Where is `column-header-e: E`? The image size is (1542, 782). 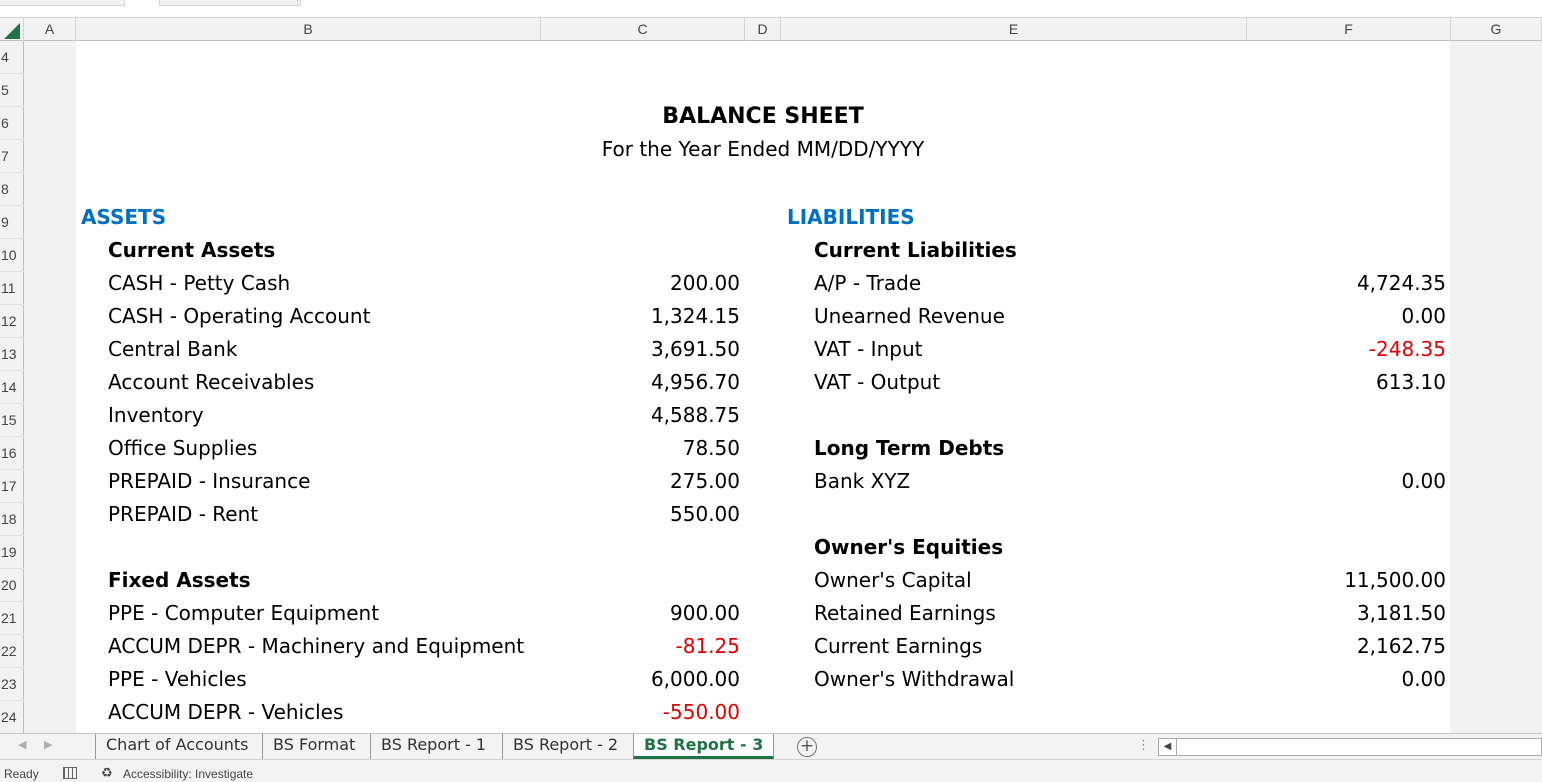
column-header-e: E is located at coordinates (1014, 29).